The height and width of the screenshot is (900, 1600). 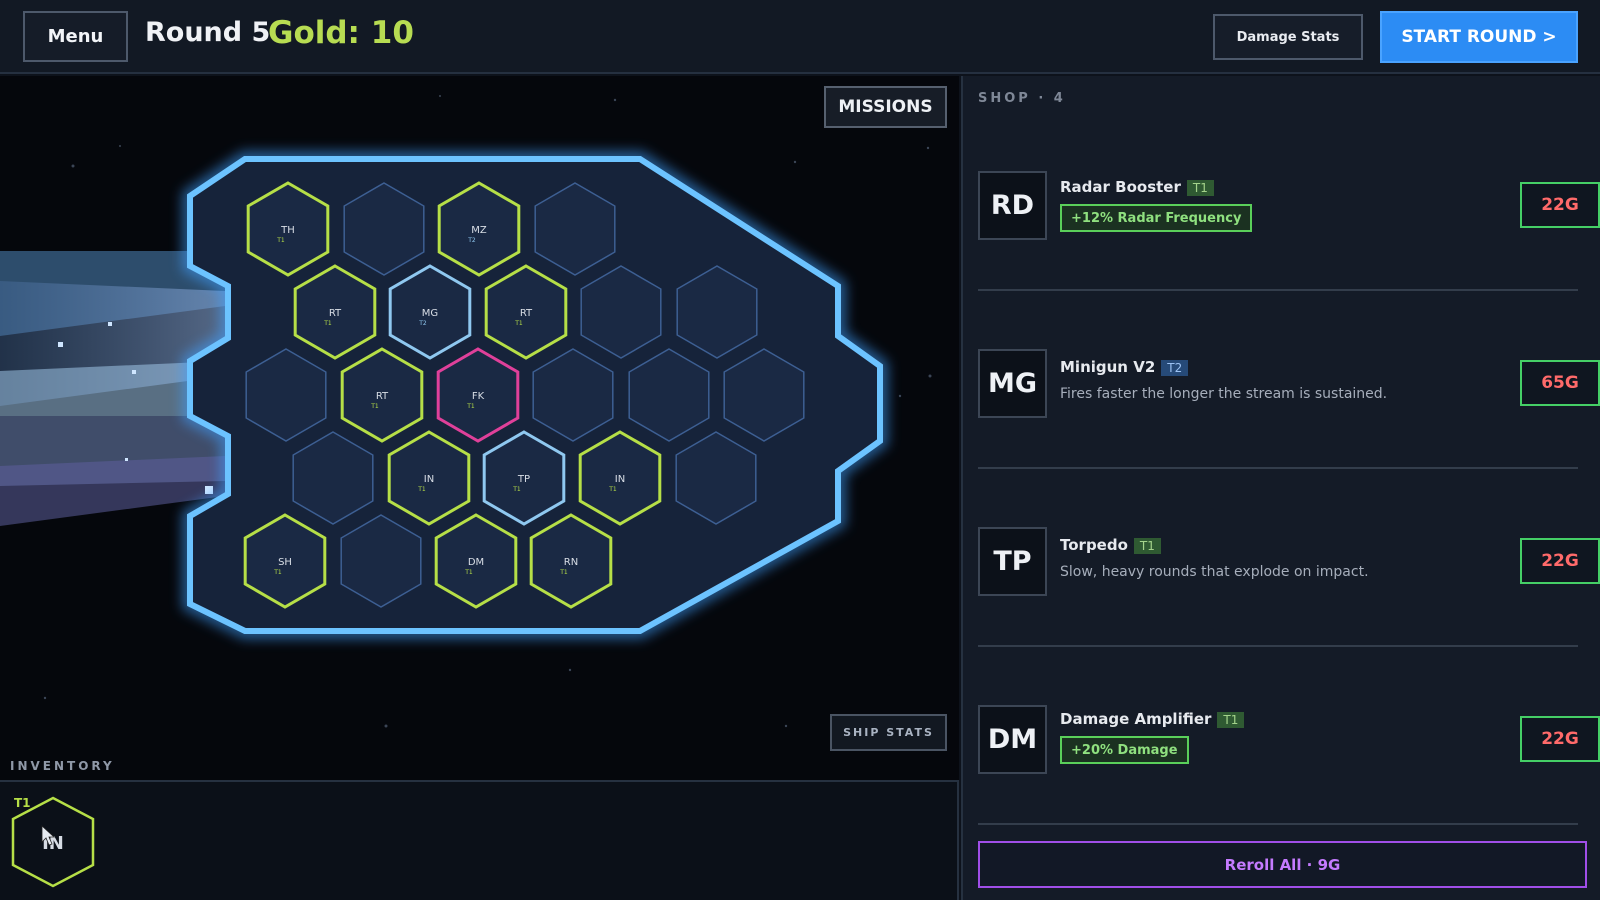 I want to click on item-icon: TP, so click(x=1012, y=561).